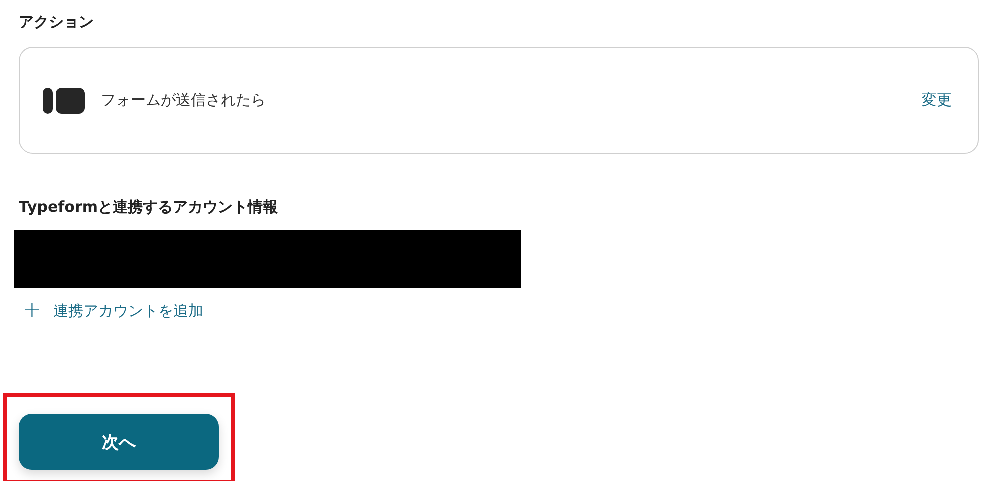 Image resolution: width=997 pixels, height=481 pixels. What do you see at coordinates (56, 22) in the screenshot?
I see `section-heading: アクション` at bounding box center [56, 22].